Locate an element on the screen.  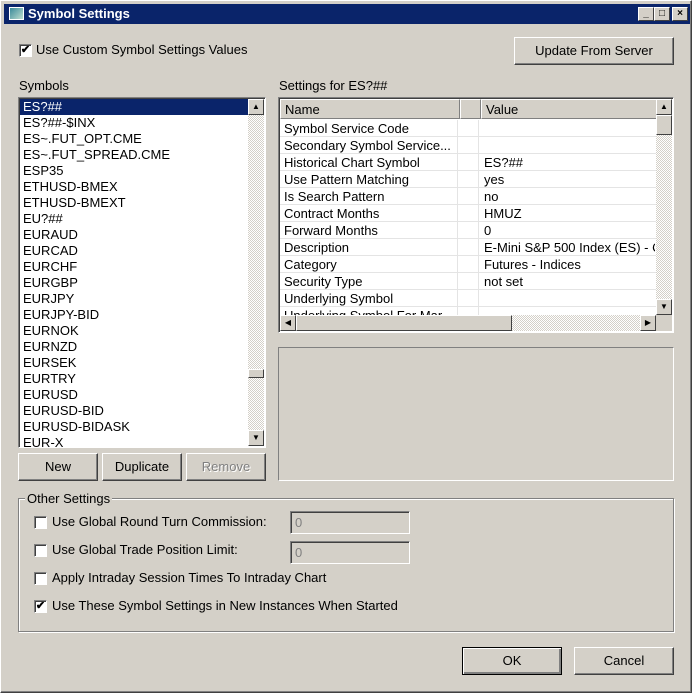
symbol-list-item: ETHUSD-BMEX is located at coordinates (134, 187).